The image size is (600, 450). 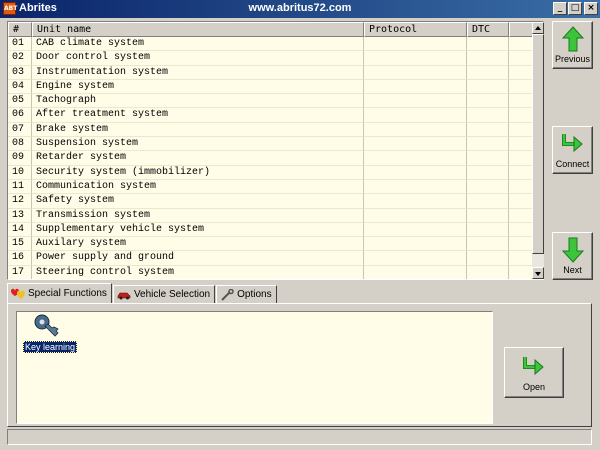 I want to click on key-learning-item: Key learning, so click(x=50, y=333).